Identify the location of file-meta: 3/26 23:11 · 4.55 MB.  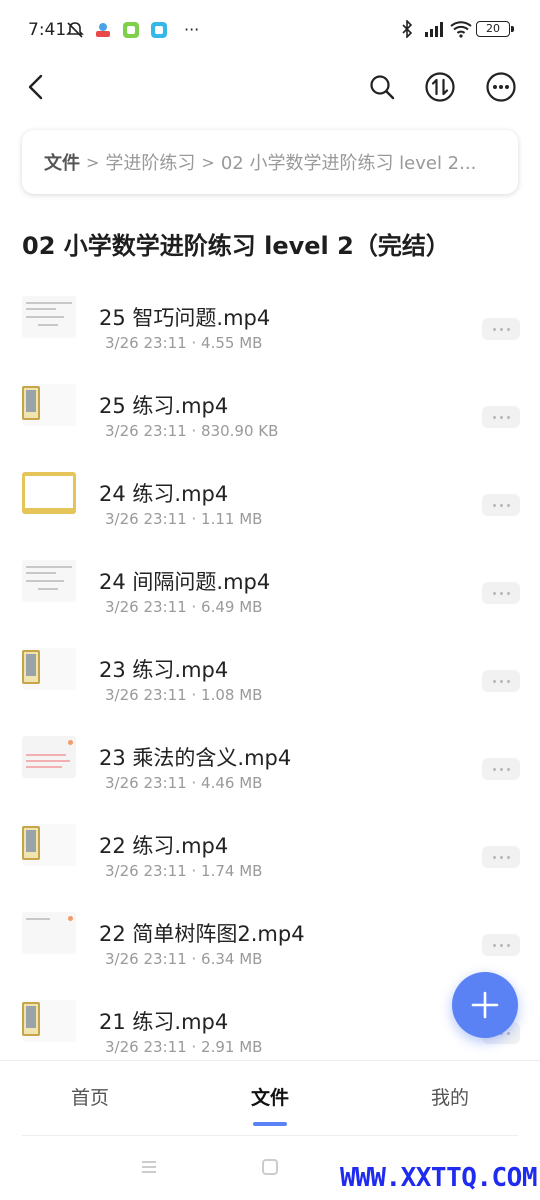
(183, 343).